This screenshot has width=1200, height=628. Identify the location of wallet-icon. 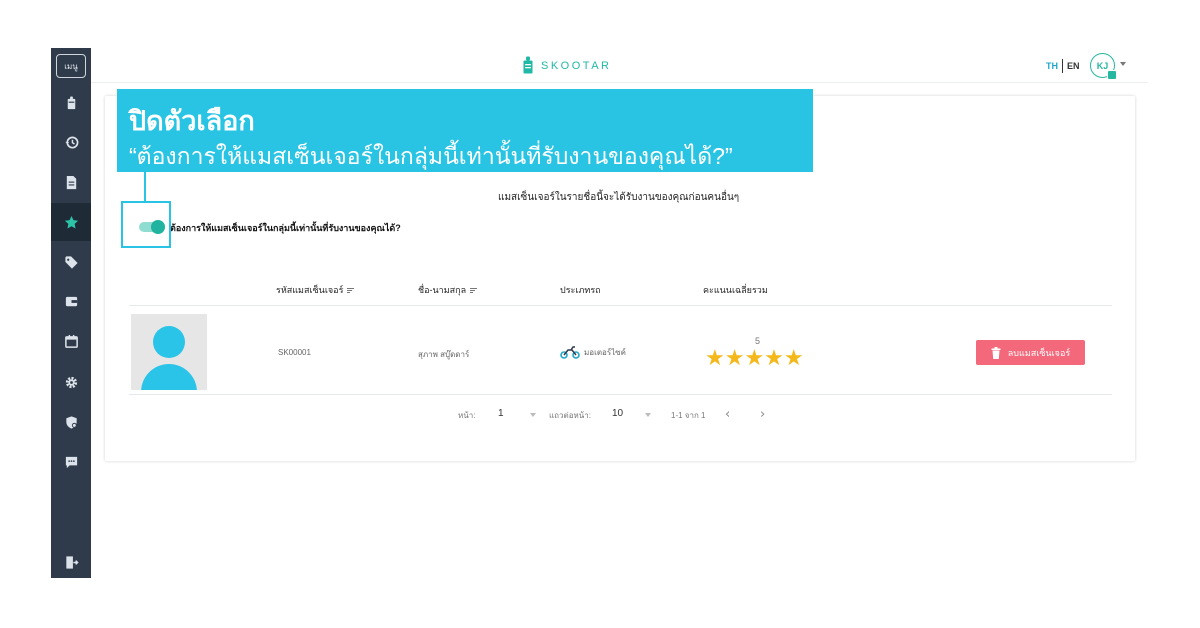
(71, 301).